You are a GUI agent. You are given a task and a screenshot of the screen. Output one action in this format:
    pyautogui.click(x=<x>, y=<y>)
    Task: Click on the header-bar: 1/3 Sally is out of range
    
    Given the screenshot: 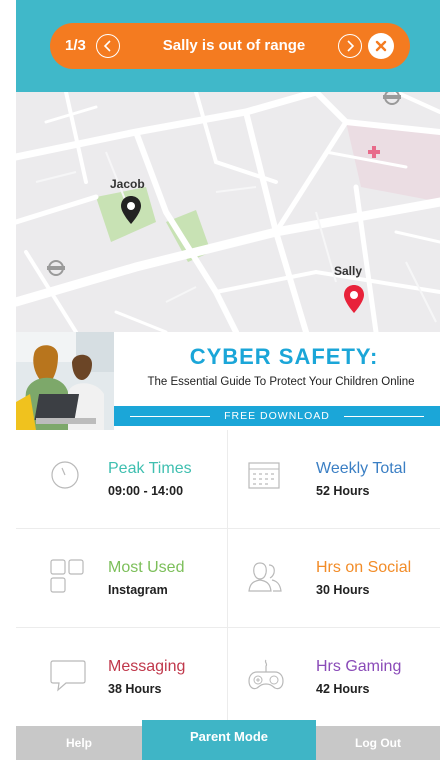 What is the action you would take?
    pyautogui.click(x=228, y=46)
    